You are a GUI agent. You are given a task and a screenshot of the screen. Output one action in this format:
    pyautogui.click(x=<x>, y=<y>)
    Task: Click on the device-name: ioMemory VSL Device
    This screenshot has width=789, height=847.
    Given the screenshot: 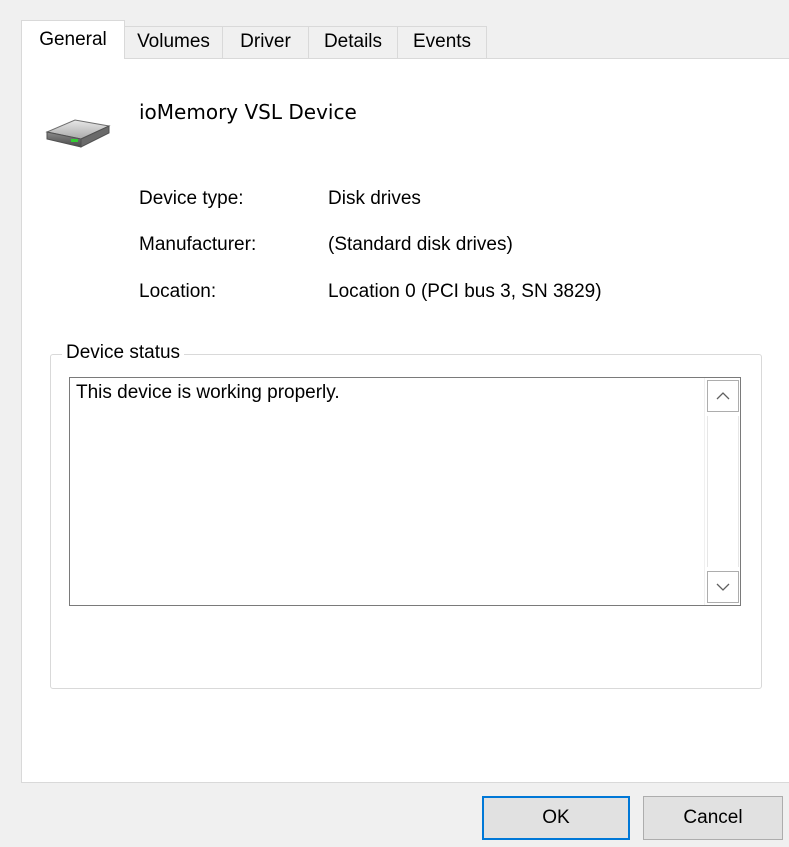 What is the action you would take?
    pyautogui.click(x=248, y=112)
    